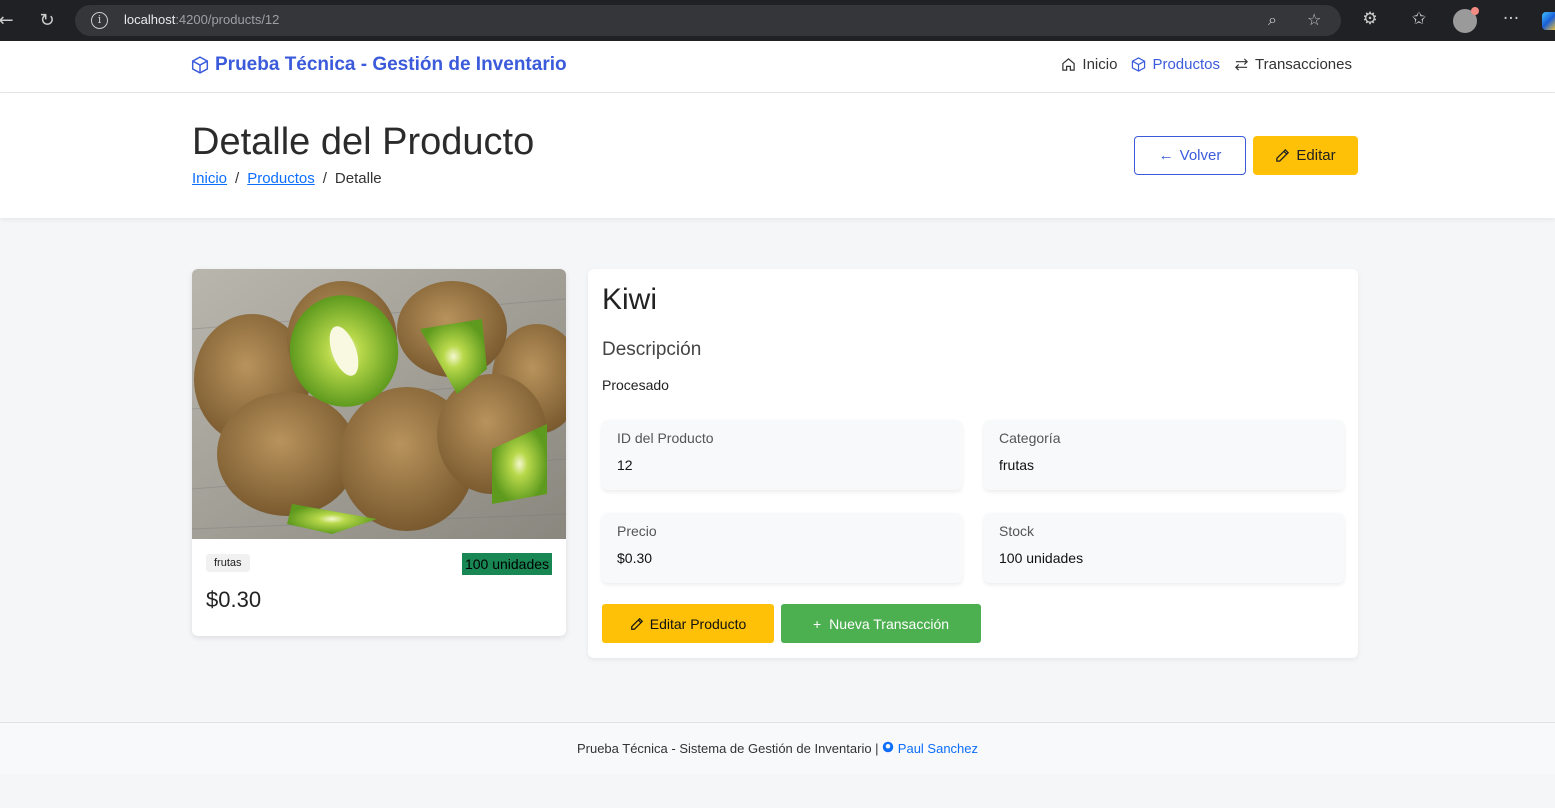  Describe the element at coordinates (1241, 64) in the screenshot. I see `swap-icon` at that location.